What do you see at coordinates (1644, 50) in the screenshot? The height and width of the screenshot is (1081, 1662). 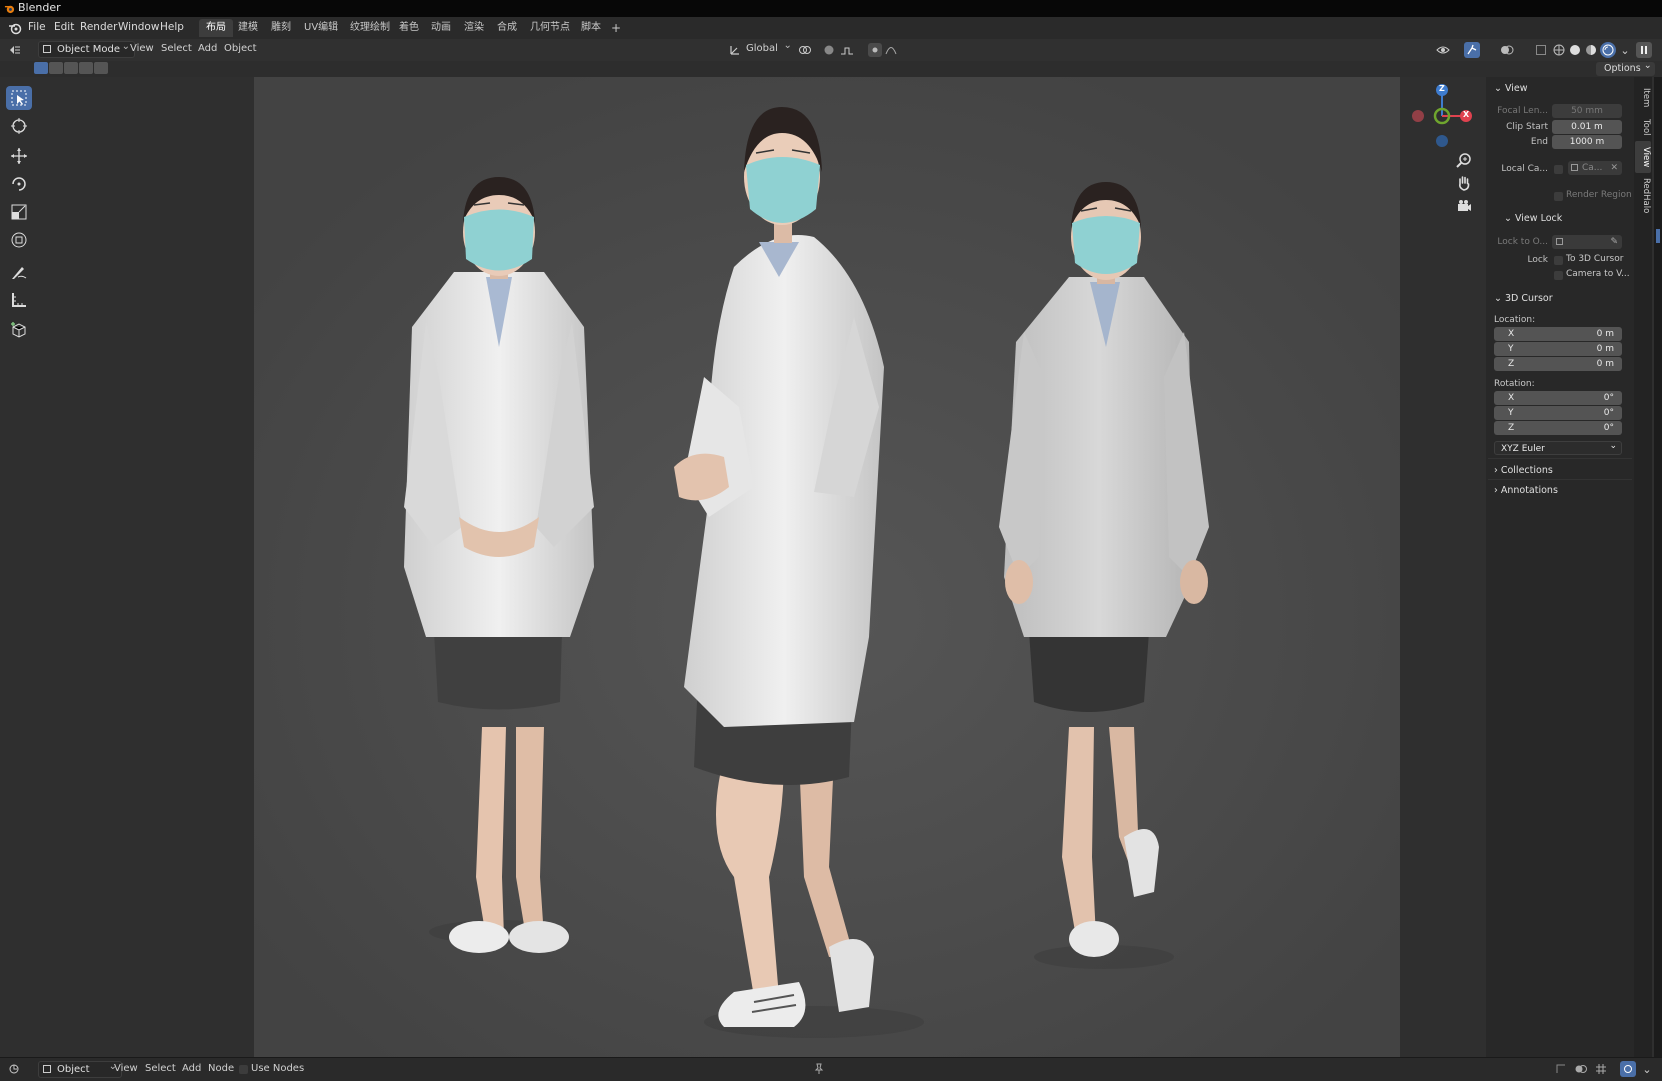 I see `pause-render-icon` at bounding box center [1644, 50].